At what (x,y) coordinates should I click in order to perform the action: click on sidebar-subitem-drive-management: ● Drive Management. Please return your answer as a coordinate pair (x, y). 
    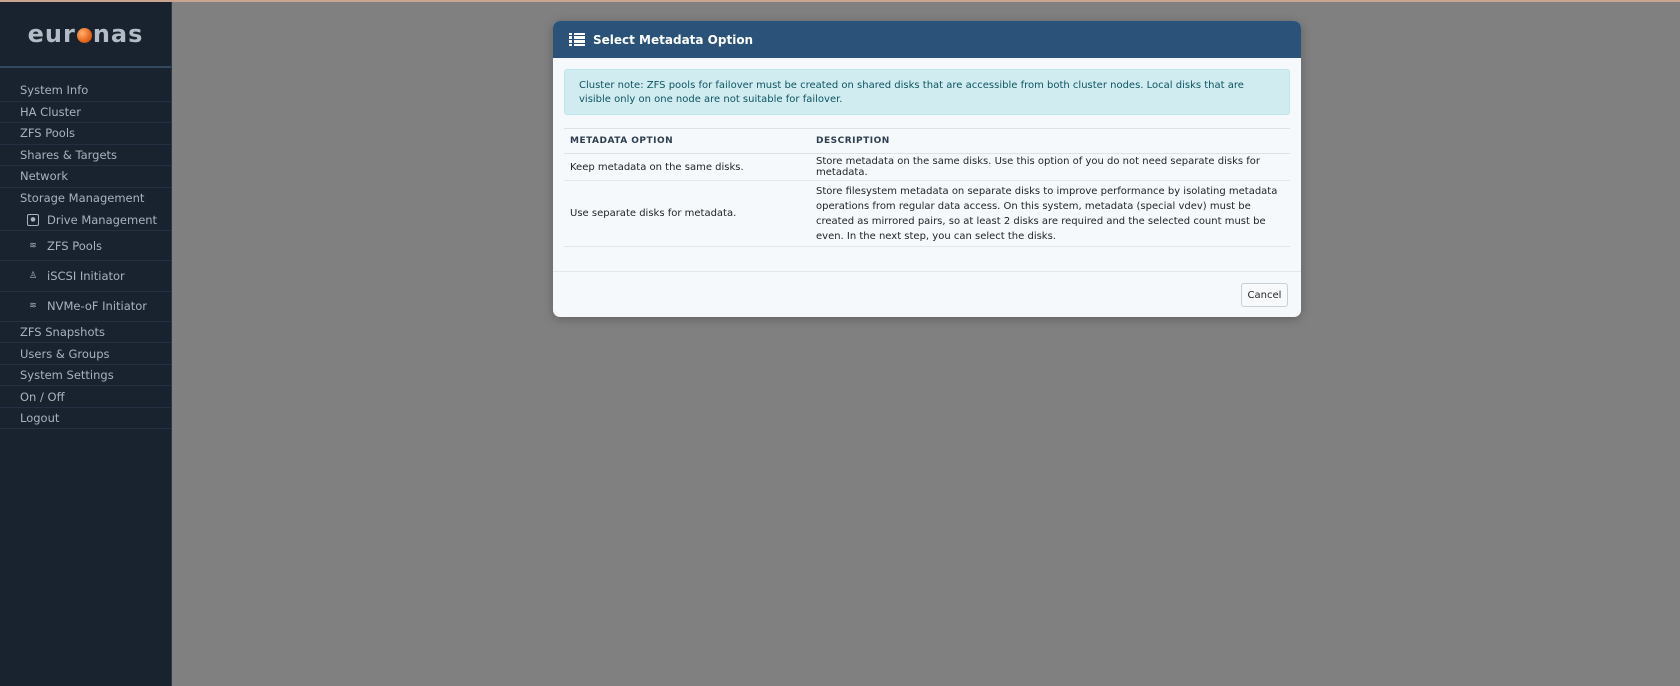
    Looking at the image, I should click on (85, 220).